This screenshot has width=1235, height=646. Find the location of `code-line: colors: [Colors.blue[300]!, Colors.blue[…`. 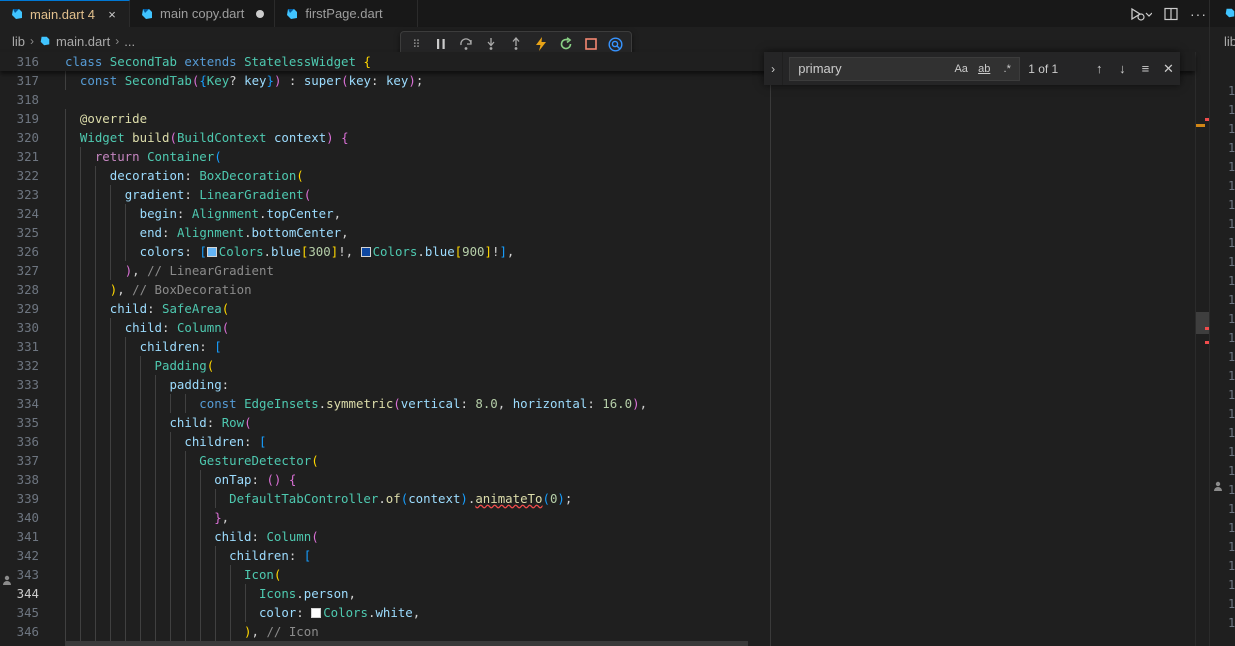

code-line: colors: [Colors.blue[300]!, Colors.blue[… is located at coordinates (290, 251).